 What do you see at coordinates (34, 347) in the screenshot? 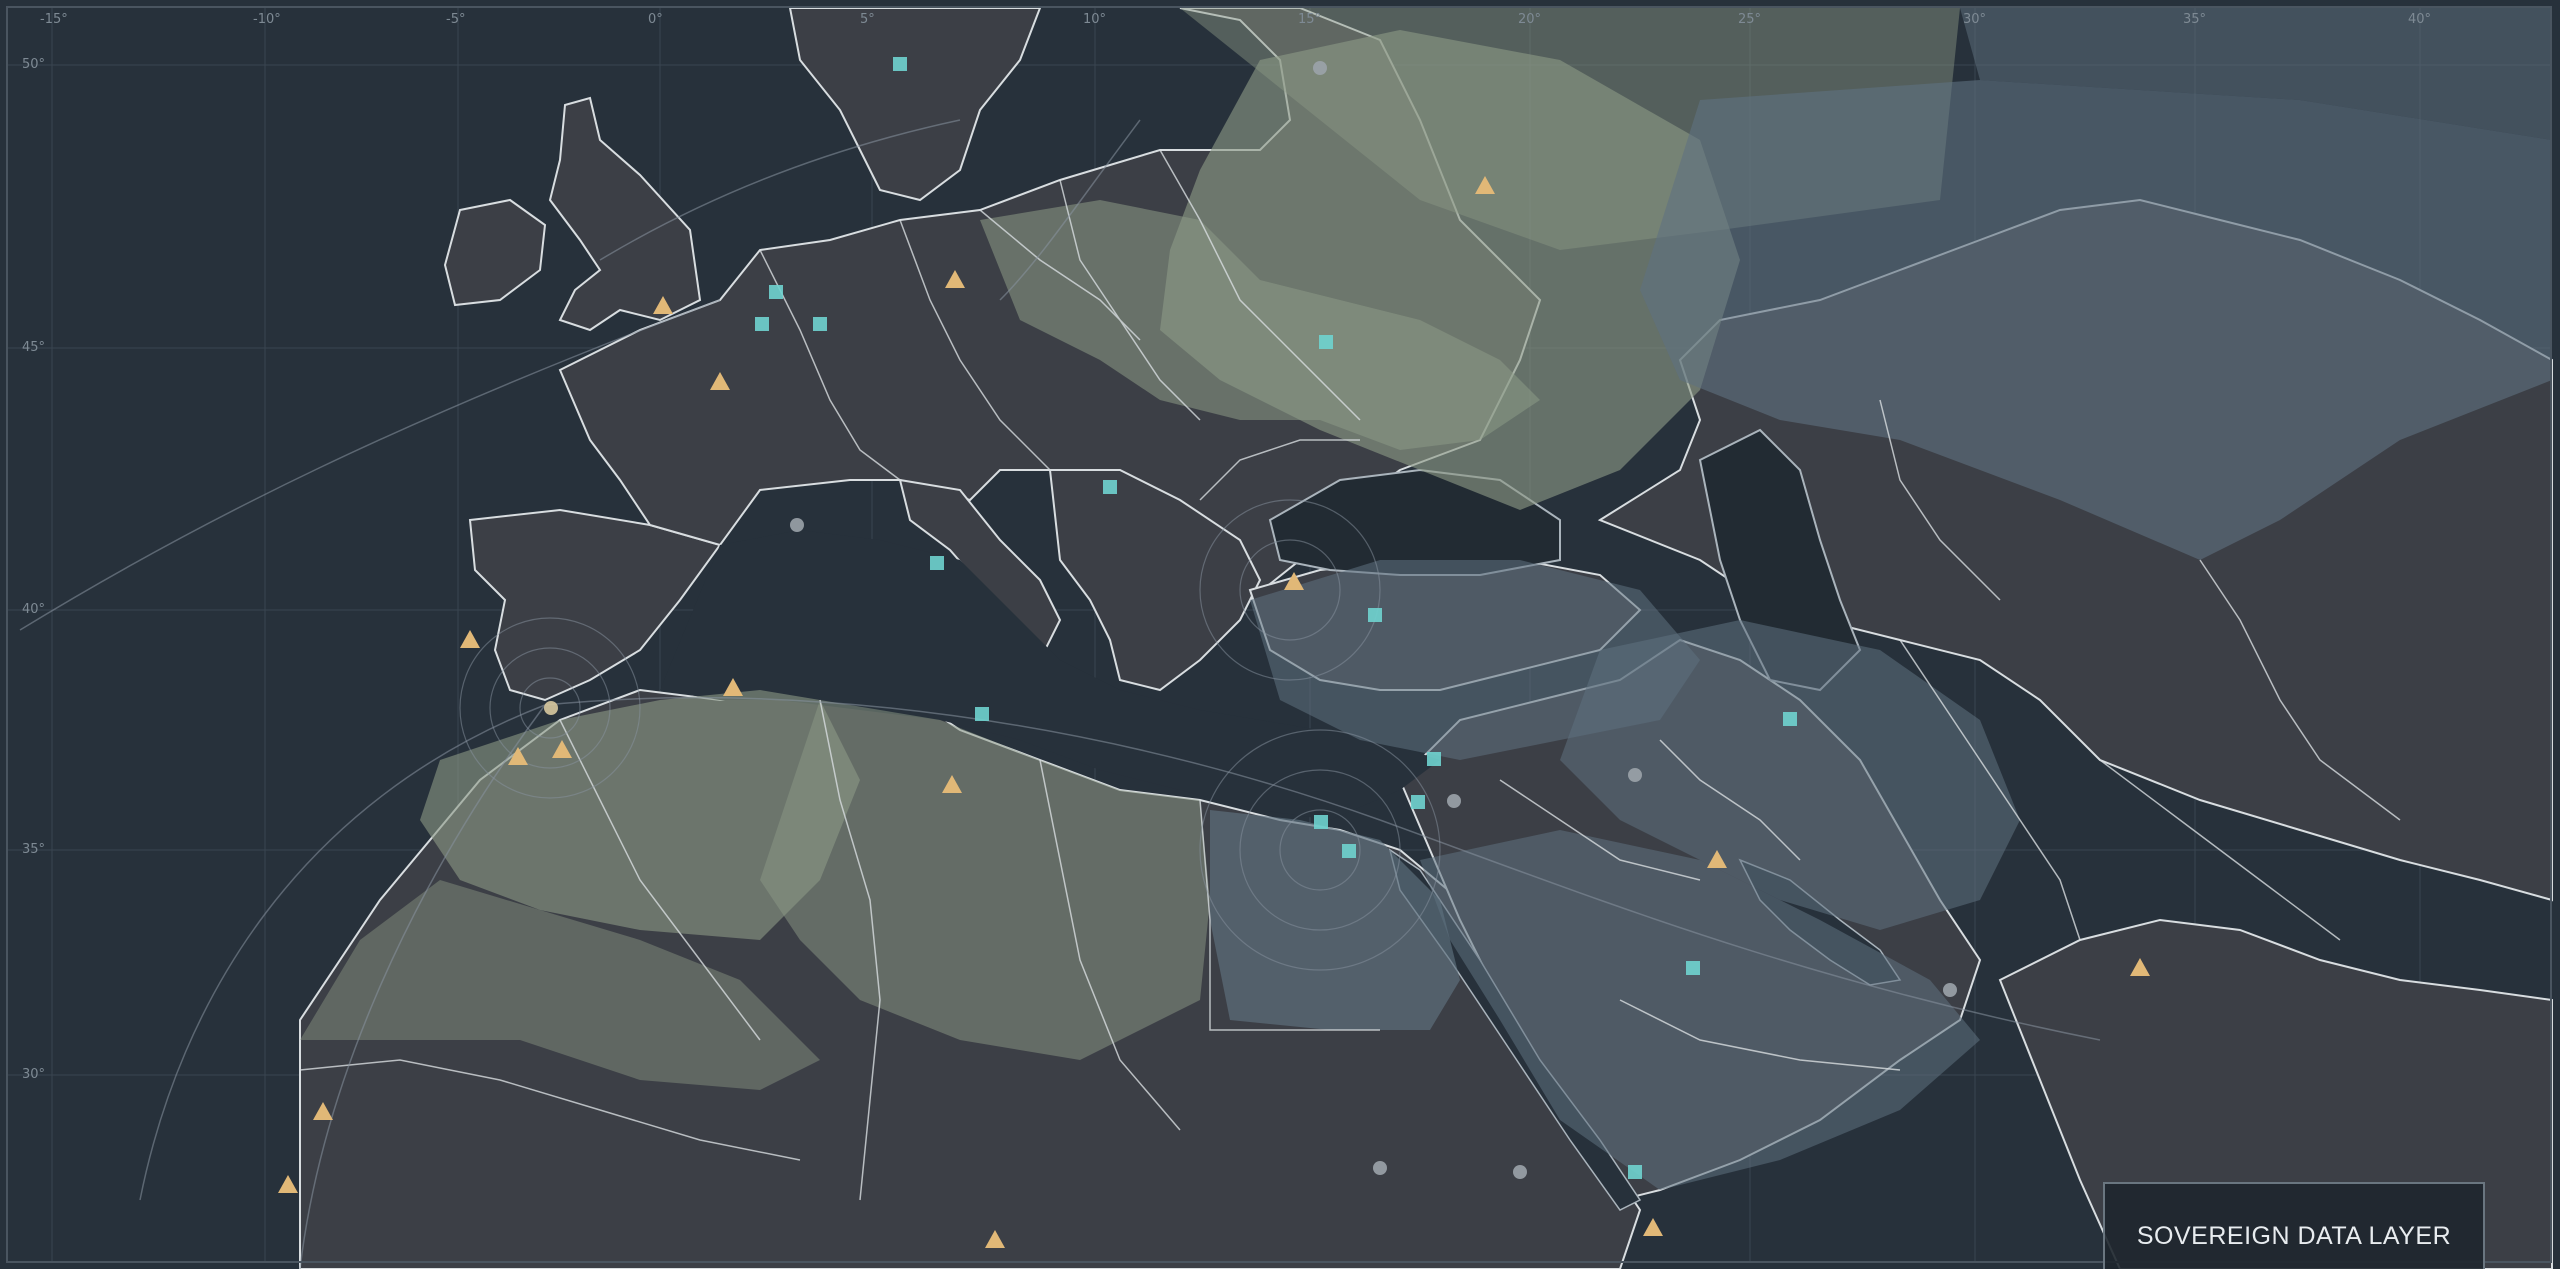
I see `latitude-label: 45°` at bounding box center [34, 347].